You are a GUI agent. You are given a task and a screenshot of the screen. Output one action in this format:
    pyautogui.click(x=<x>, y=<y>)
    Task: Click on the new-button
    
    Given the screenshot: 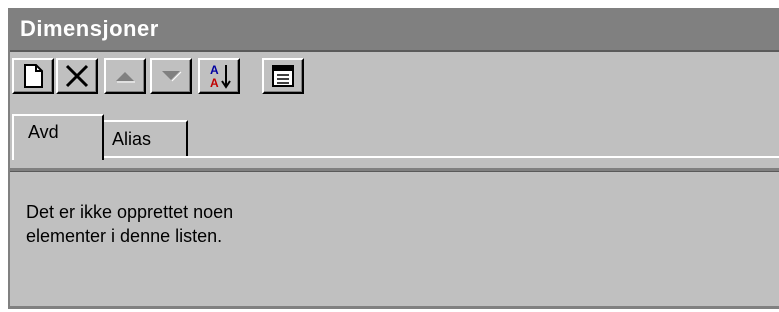 What is the action you would take?
    pyautogui.click(x=33, y=76)
    